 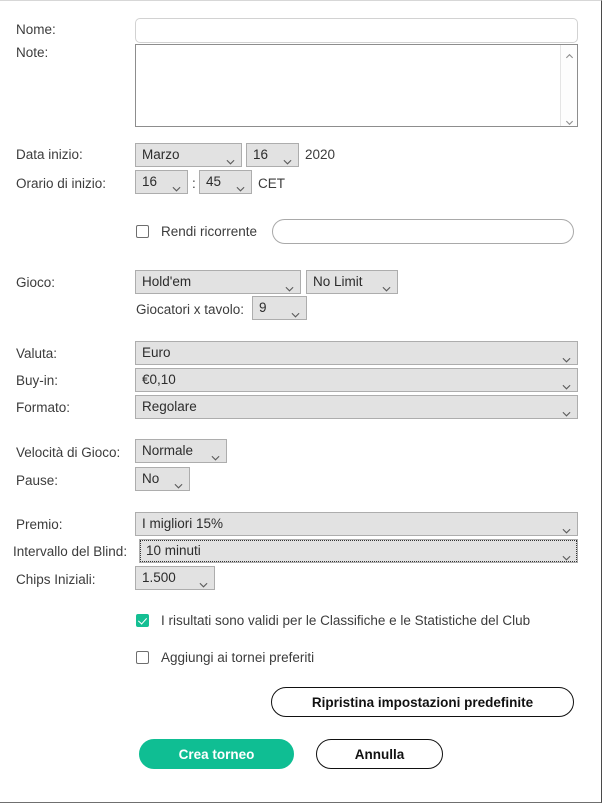 I want to click on field-row-formato: Formato:, so click(x=43, y=408).